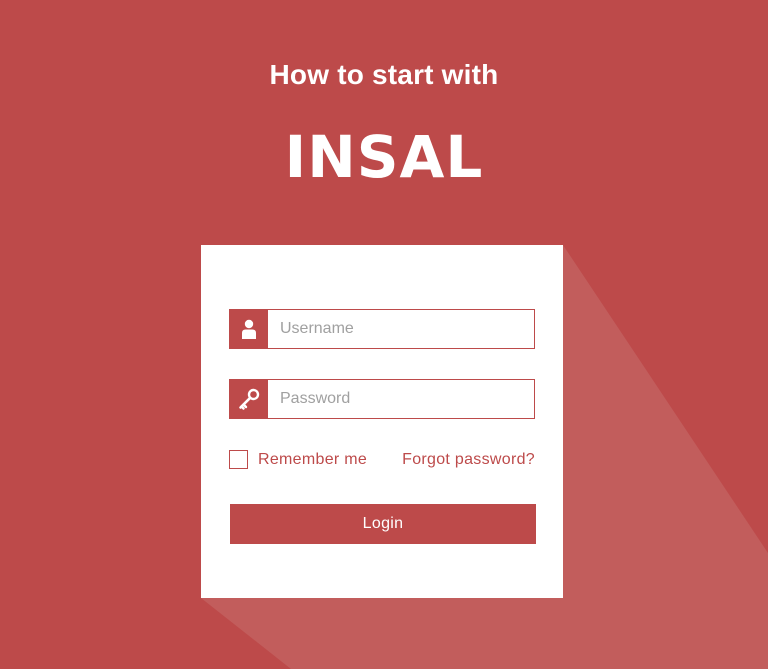 This screenshot has height=669, width=768. What do you see at coordinates (313, 459) in the screenshot?
I see `remember-label: Remember me` at bounding box center [313, 459].